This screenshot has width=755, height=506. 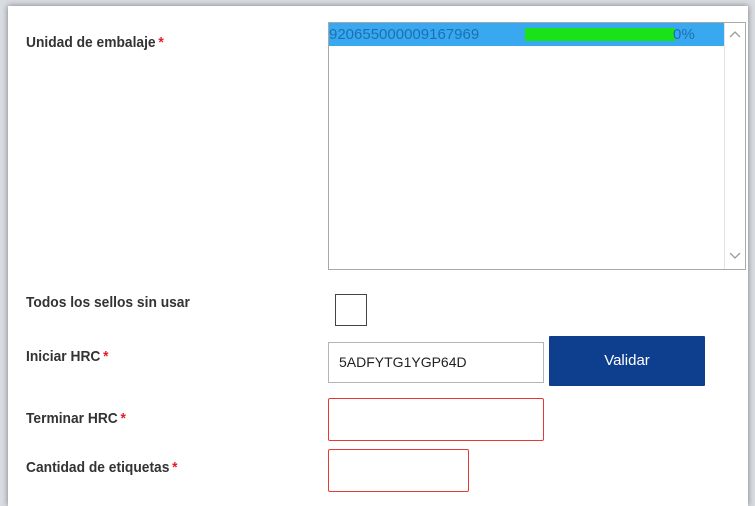 I want to click on validate-button: Validar, so click(x=627, y=361).